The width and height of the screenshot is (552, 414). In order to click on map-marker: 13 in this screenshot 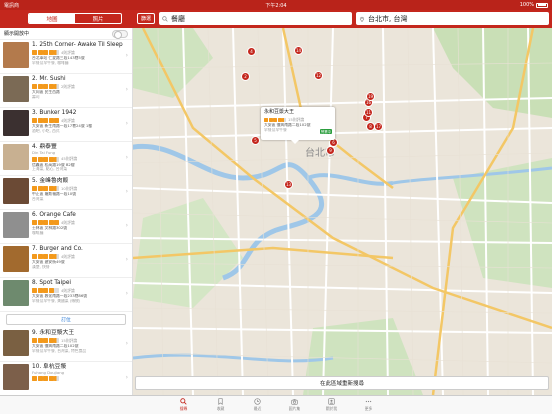, I will do `click(288, 184)`.